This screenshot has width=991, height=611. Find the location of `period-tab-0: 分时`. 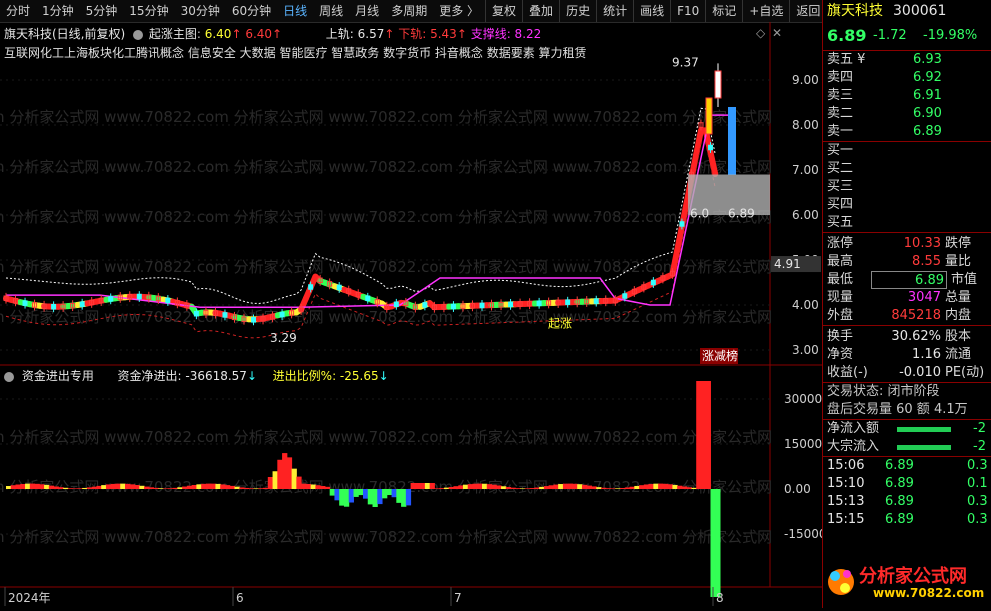

period-tab-0: 分时 is located at coordinates (18, 11).